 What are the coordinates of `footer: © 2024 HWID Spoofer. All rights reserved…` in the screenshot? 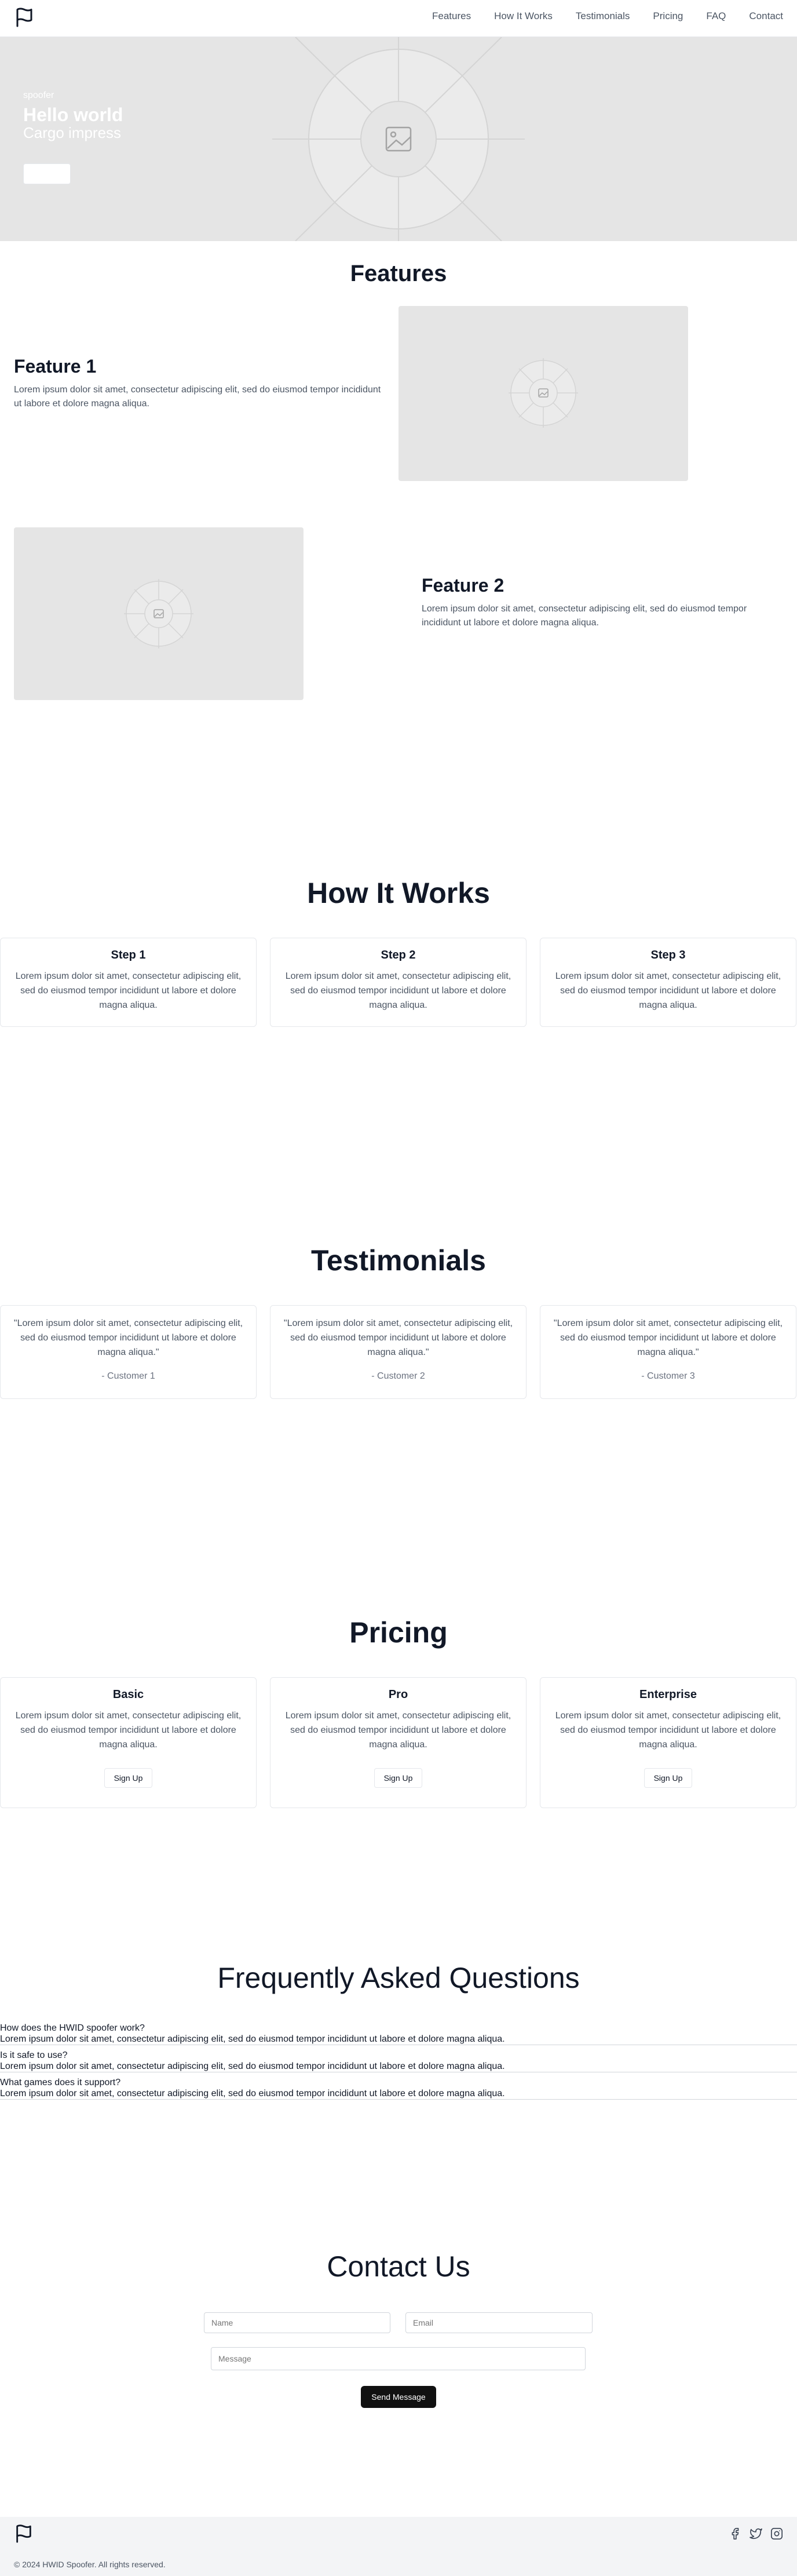 It's located at (398, 2547).